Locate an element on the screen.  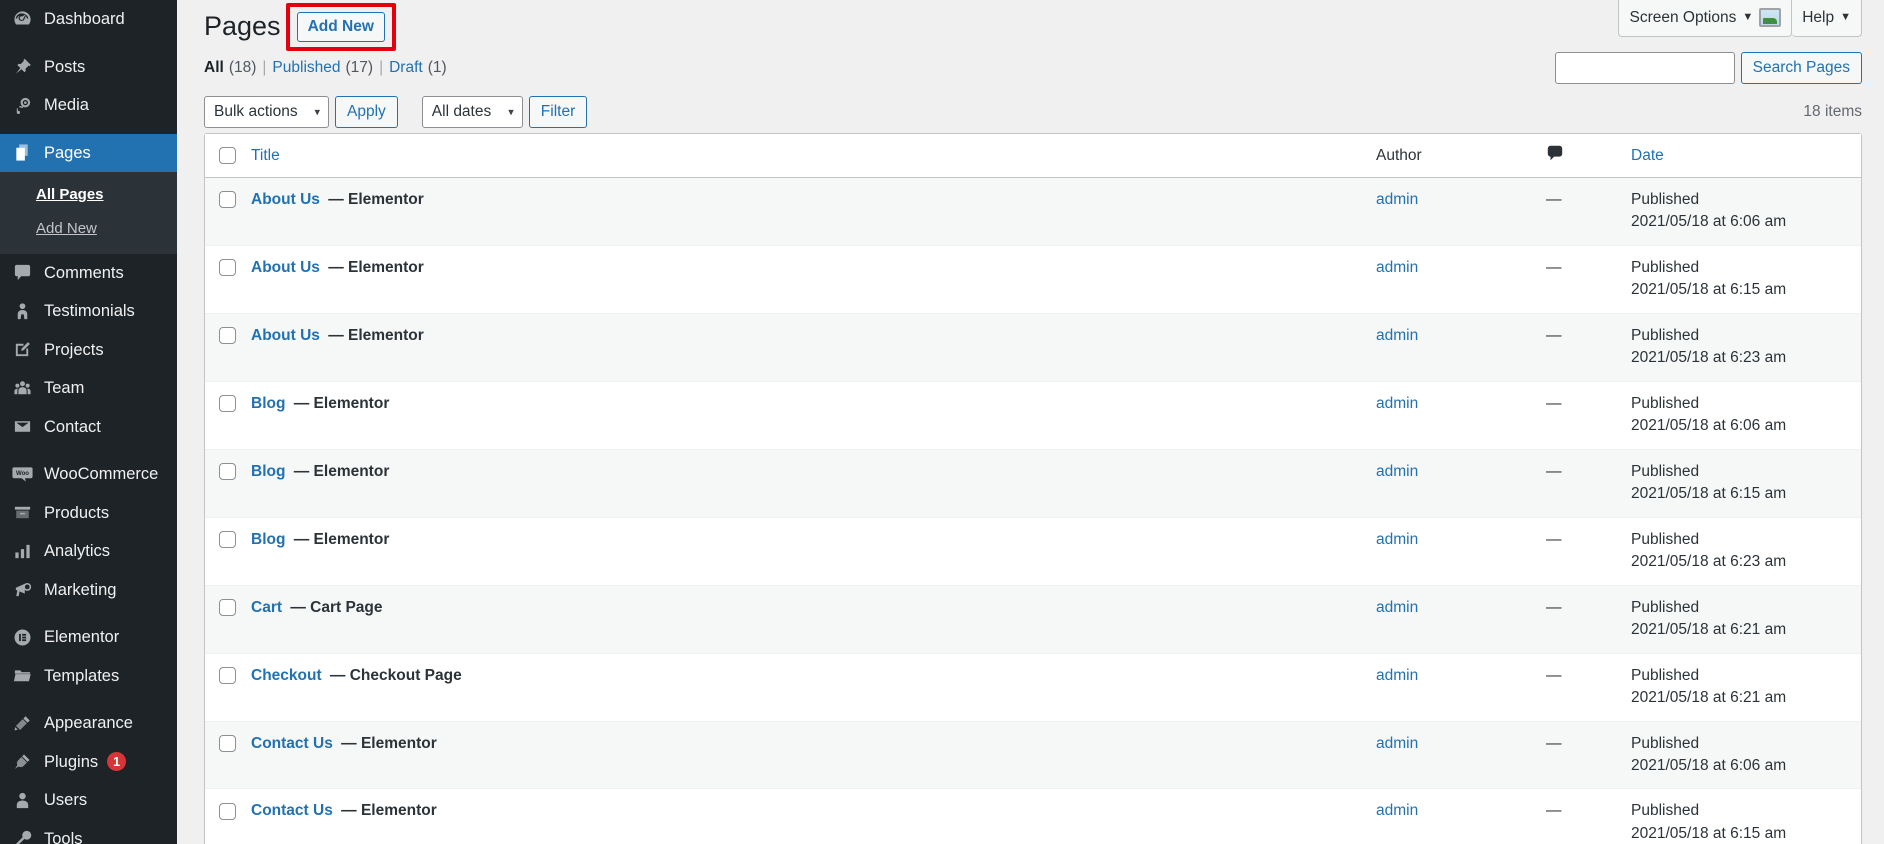
view-all-link: All is located at coordinates (214, 67).